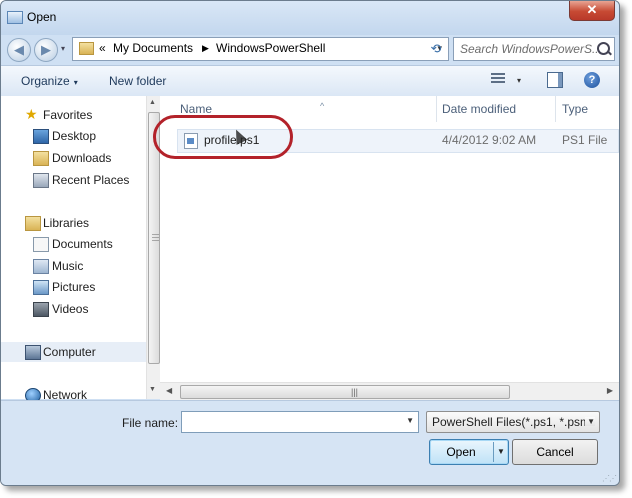 Image resolution: width=632 pixels, height=498 pixels. What do you see at coordinates (15, 17) in the screenshot?
I see `dialog-icon` at bounding box center [15, 17].